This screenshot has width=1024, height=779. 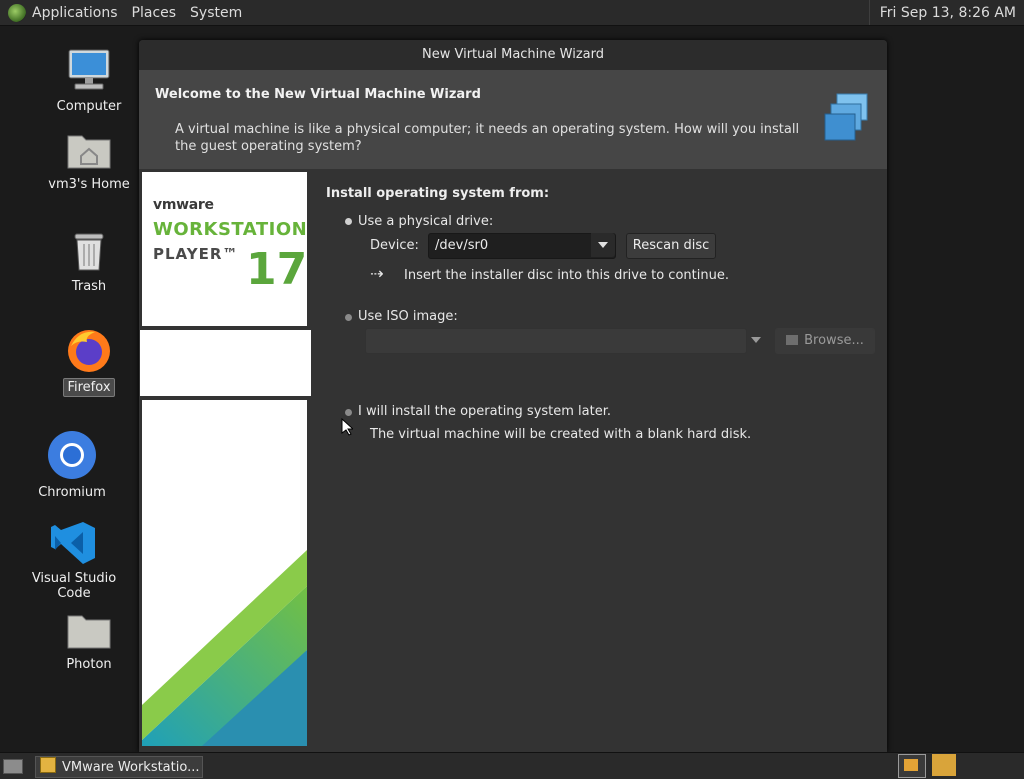 I want to click on system-menu: System, so click(x=216, y=13).